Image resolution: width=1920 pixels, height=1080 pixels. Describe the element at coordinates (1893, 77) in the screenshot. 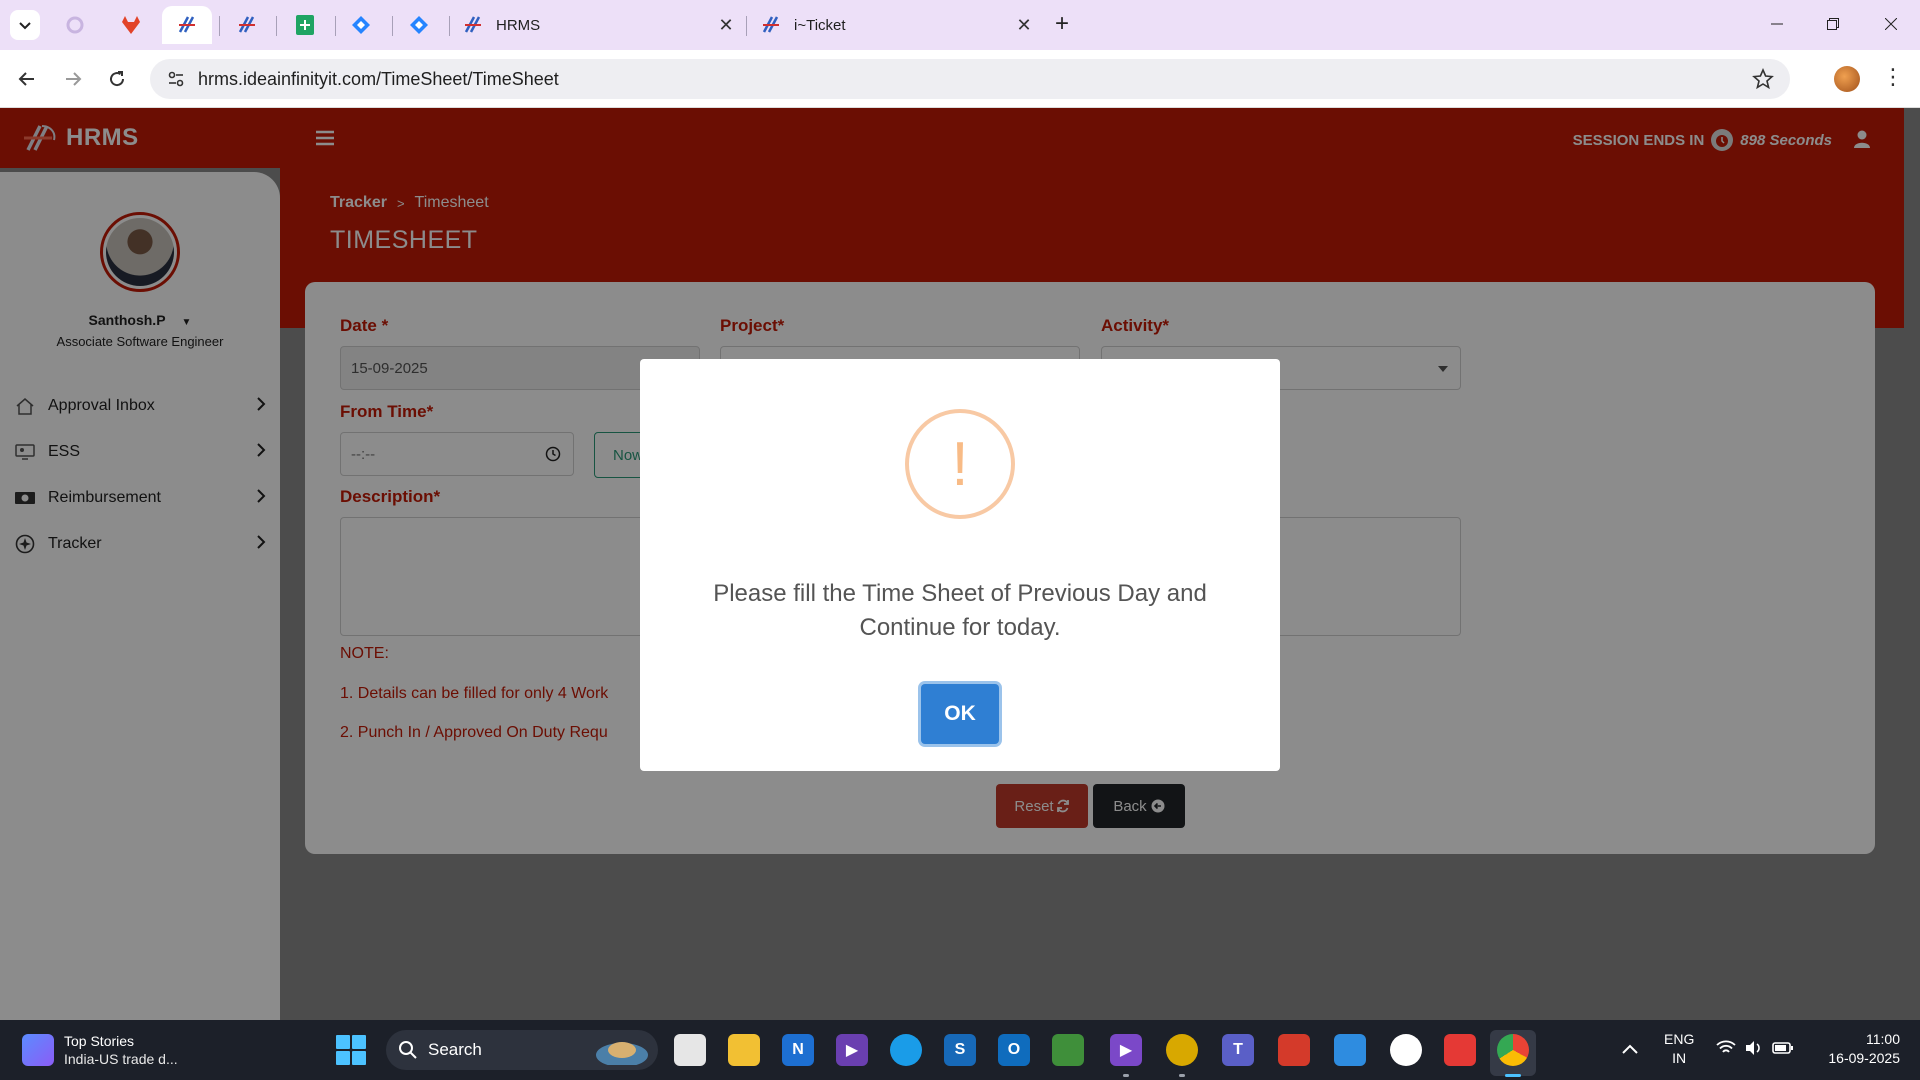

I see `browser-menu-icon: ⋮` at that location.